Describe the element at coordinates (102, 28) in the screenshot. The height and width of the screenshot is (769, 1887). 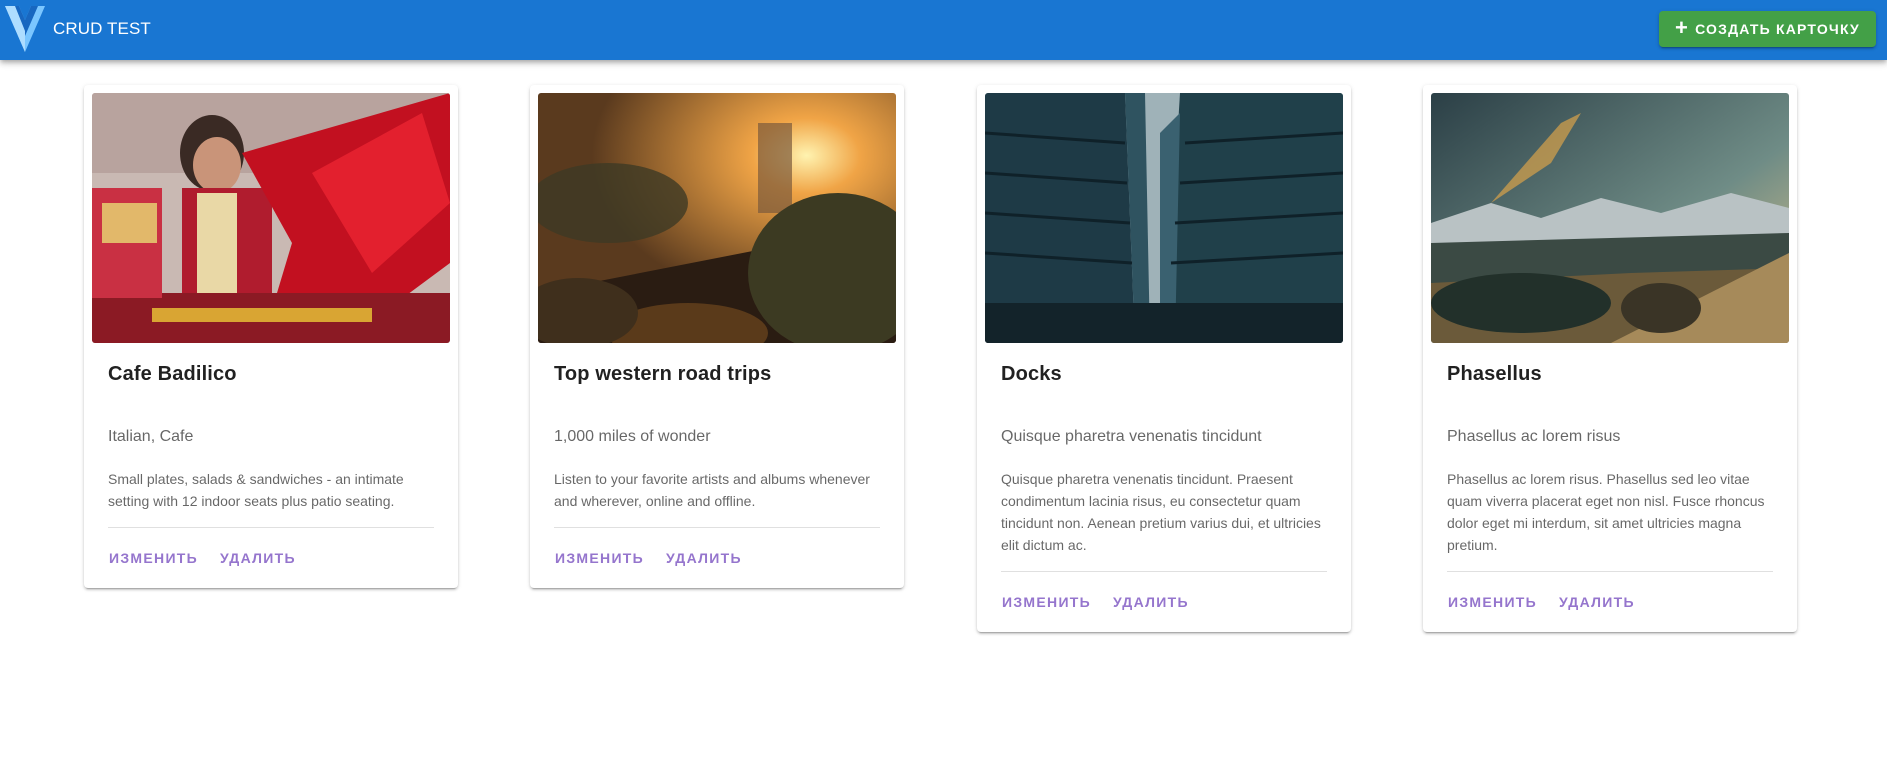
I see `app-title: CRUD TEST` at that location.